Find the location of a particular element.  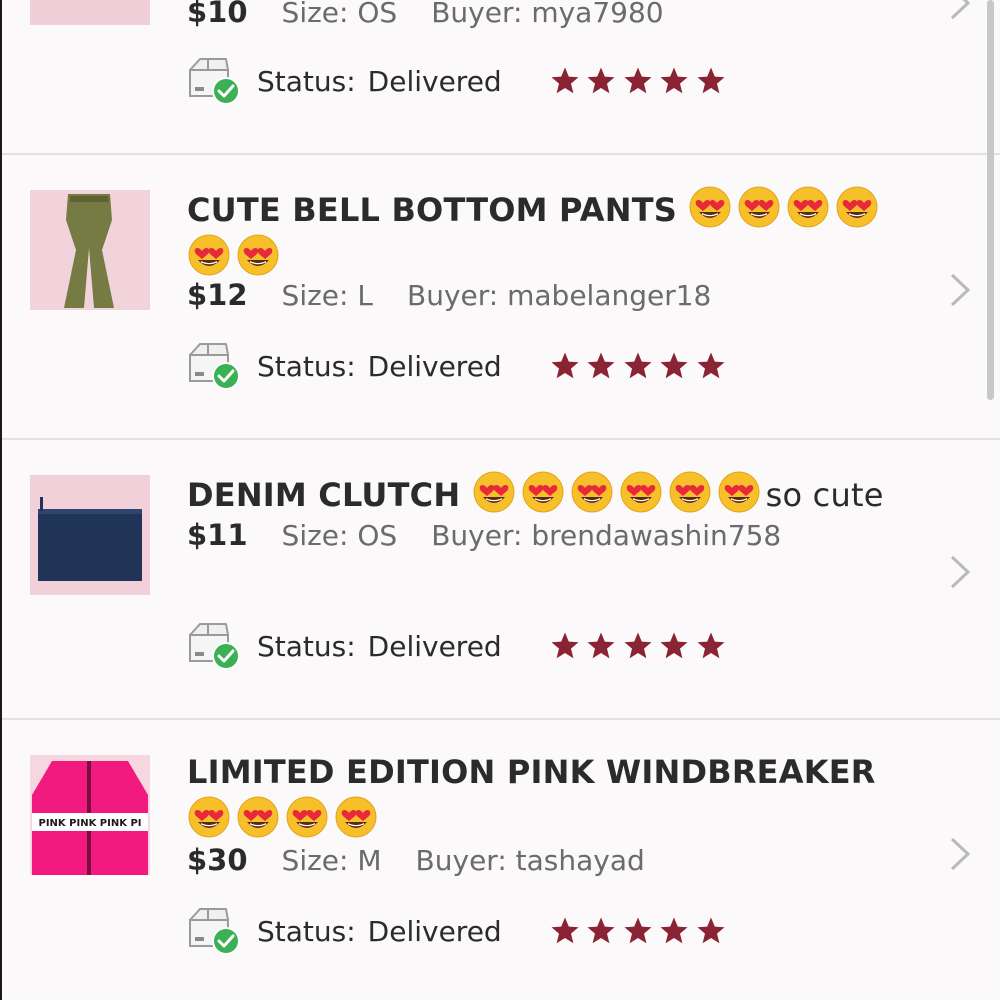

buyer: Buyer: mabelanger18 is located at coordinates (559, 295).